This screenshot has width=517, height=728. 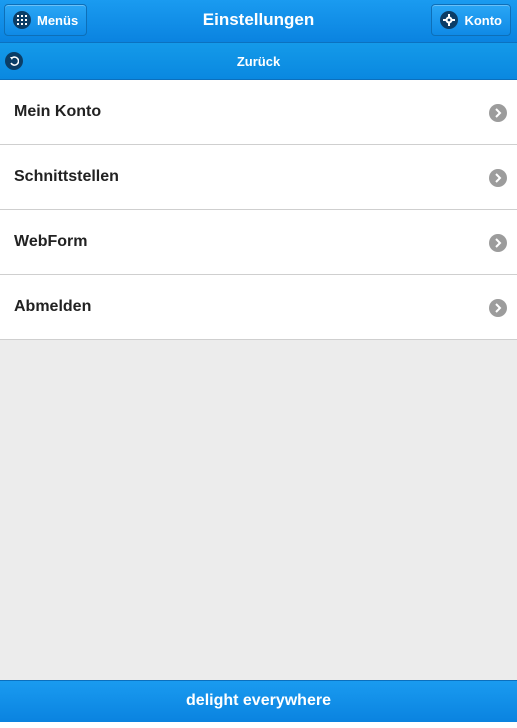 What do you see at coordinates (51, 241) in the screenshot?
I see `list-item-label: WebForm` at bounding box center [51, 241].